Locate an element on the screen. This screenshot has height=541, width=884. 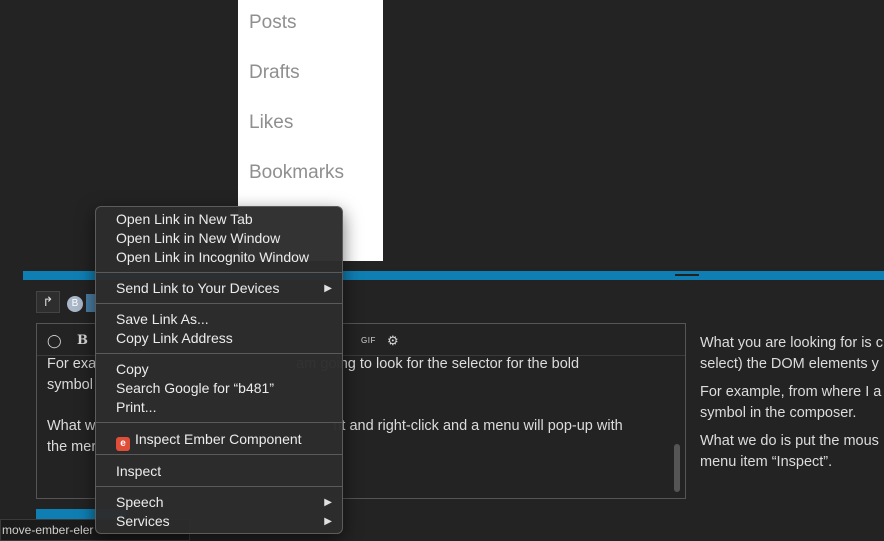
preview-line: What we do is put the mous is located at coordinates (789, 441).